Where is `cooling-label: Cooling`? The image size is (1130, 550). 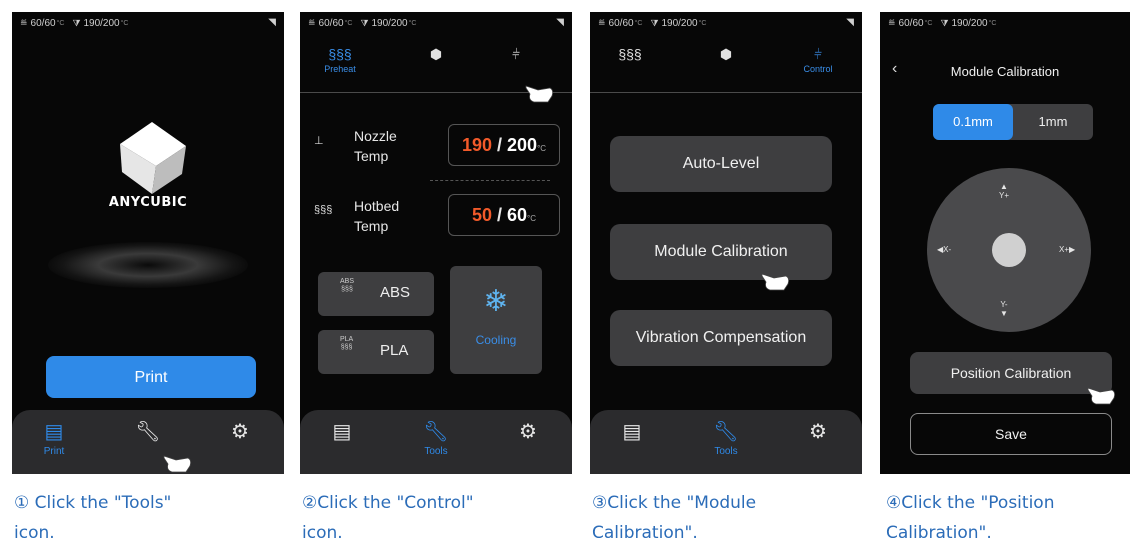
cooling-label: Cooling is located at coordinates (496, 340).